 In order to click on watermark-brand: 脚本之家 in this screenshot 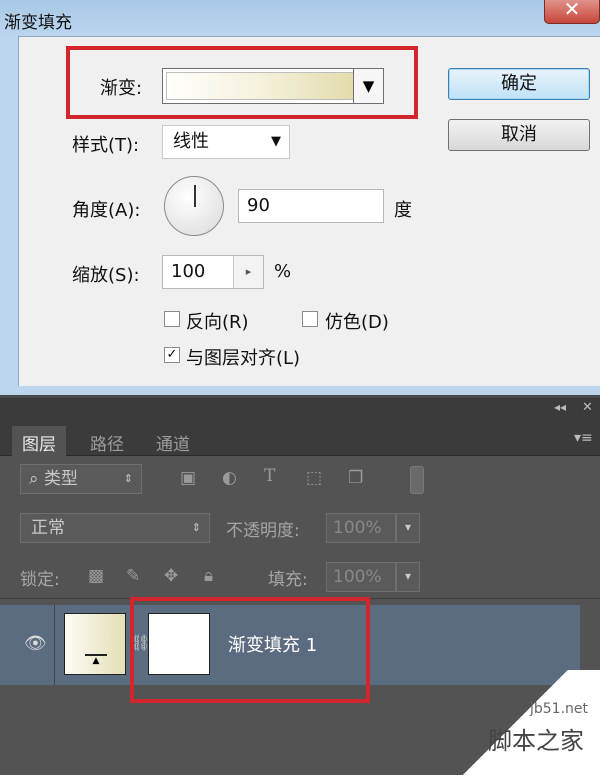, I will do `click(536, 741)`.